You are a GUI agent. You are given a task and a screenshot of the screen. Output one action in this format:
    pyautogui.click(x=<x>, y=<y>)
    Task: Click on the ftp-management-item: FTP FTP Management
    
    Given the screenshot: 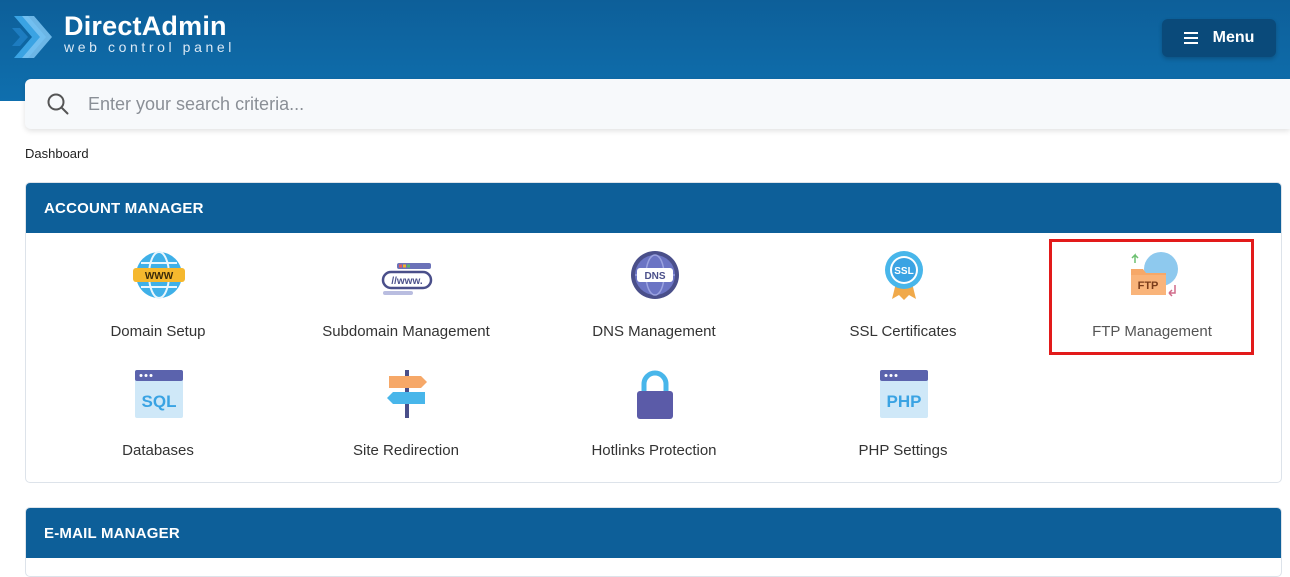 What is the action you would take?
    pyautogui.click(x=1152, y=288)
    